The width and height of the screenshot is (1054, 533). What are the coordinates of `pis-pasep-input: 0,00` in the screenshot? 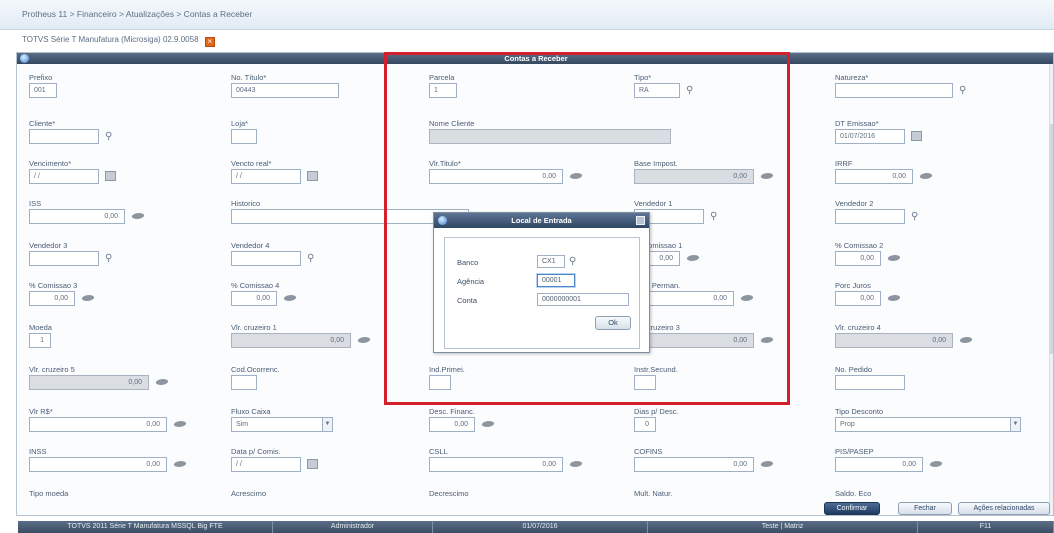 It's located at (879, 464).